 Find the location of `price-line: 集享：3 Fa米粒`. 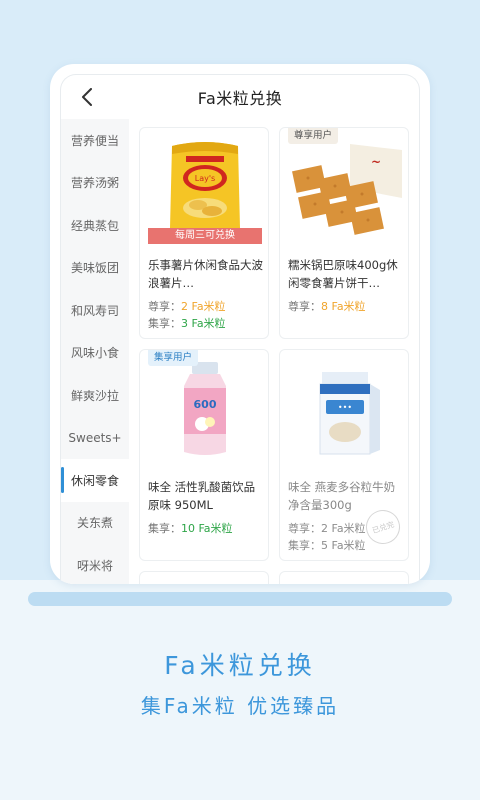

price-line: 集享：3 Fa米粒 is located at coordinates (187, 323).